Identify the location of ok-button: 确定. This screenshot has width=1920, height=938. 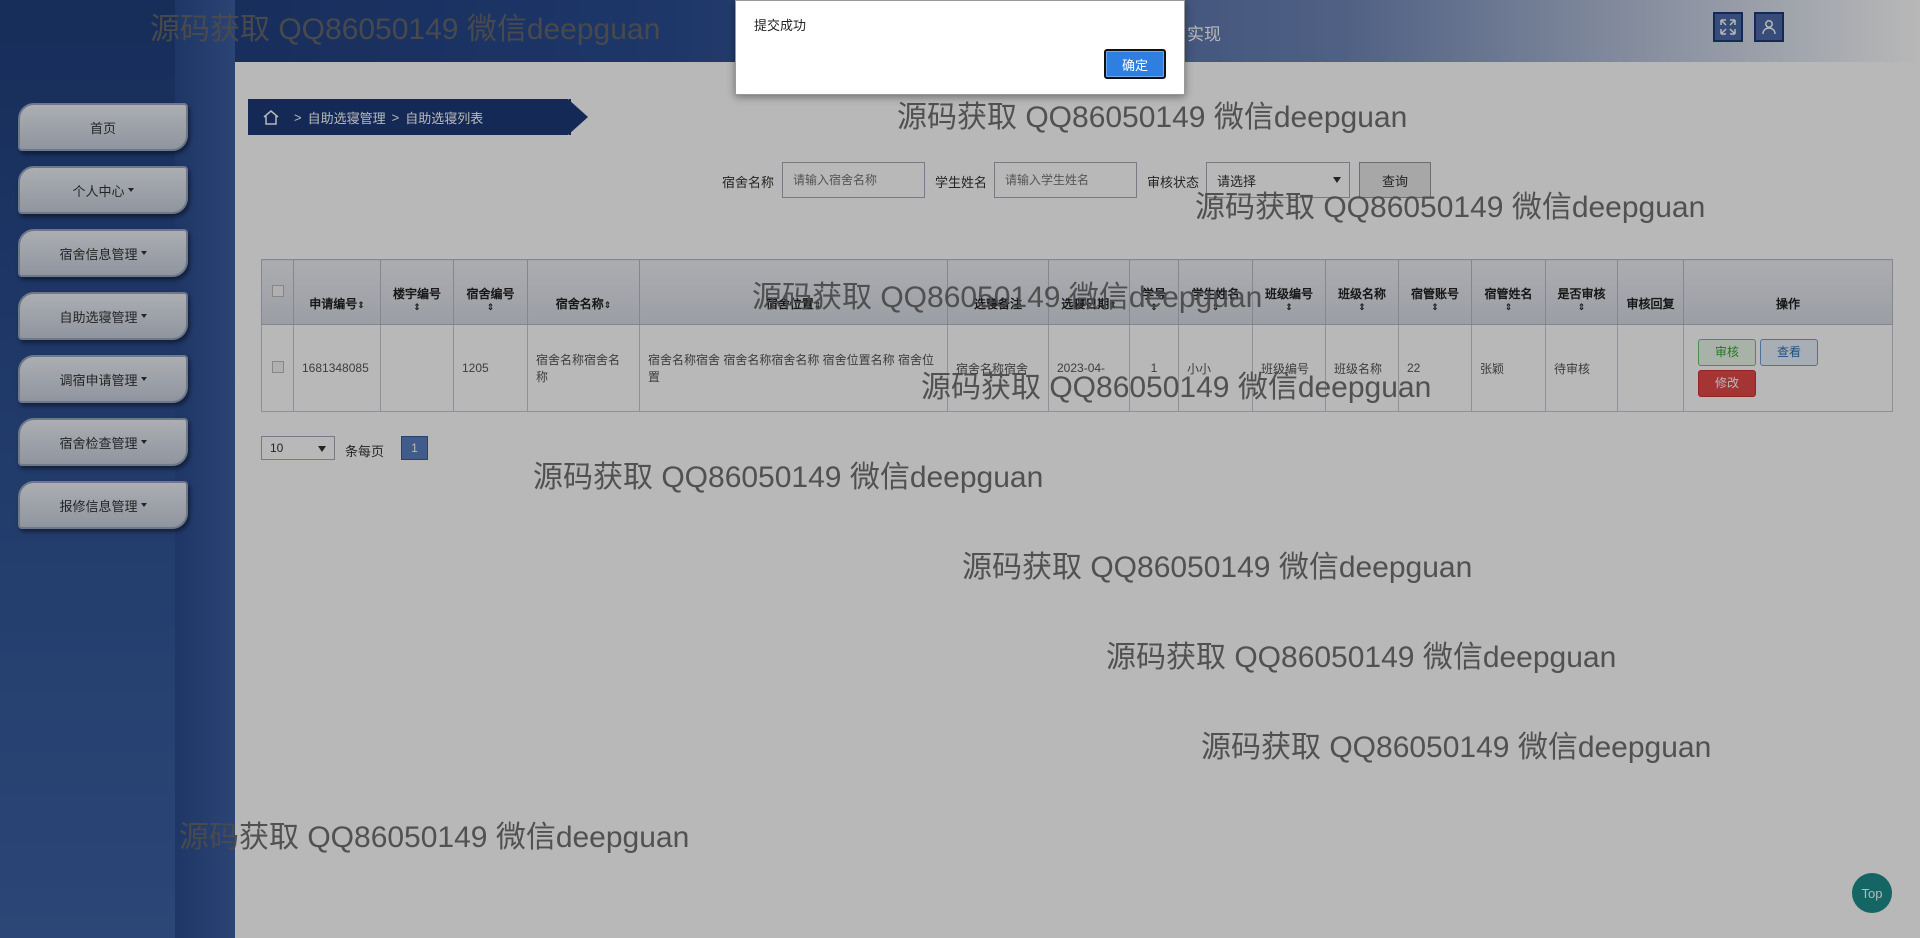
(1135, 64).